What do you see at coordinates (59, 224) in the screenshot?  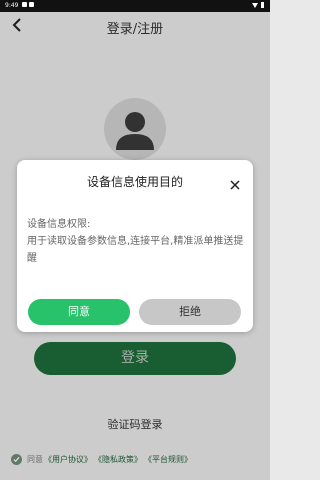 I see `dialog-body-heading: 设备信息权限:` at bounding box center [59, 224].